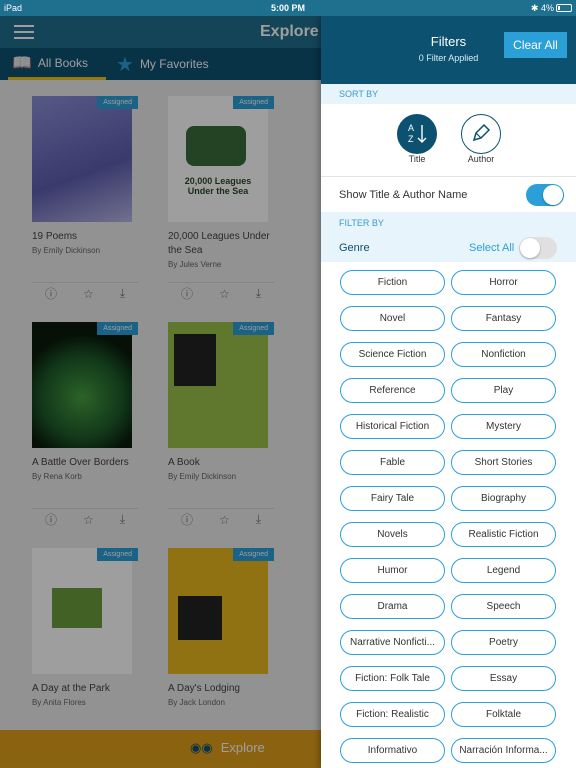 The image size is (576, 768). What do you see at coordinates (547, 8) in the screenshot?
I see `battery-percent: 4%` at bounding box center [547, 8].